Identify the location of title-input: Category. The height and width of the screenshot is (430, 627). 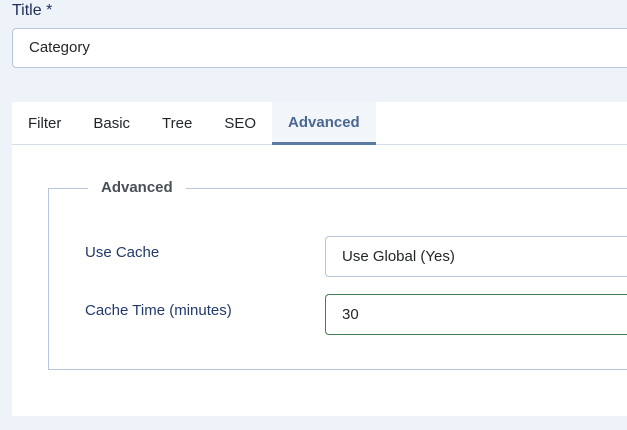
(319, 48).